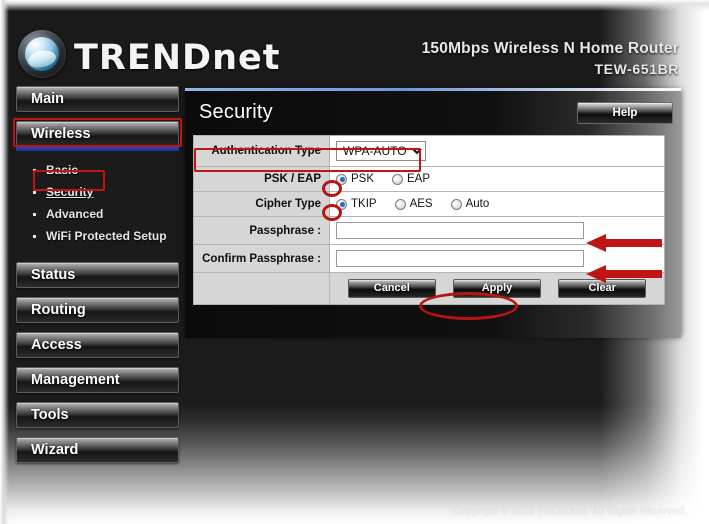 The image size is (709, 524). I want to click on sidebar-item-access: Access, so click(97, 345).